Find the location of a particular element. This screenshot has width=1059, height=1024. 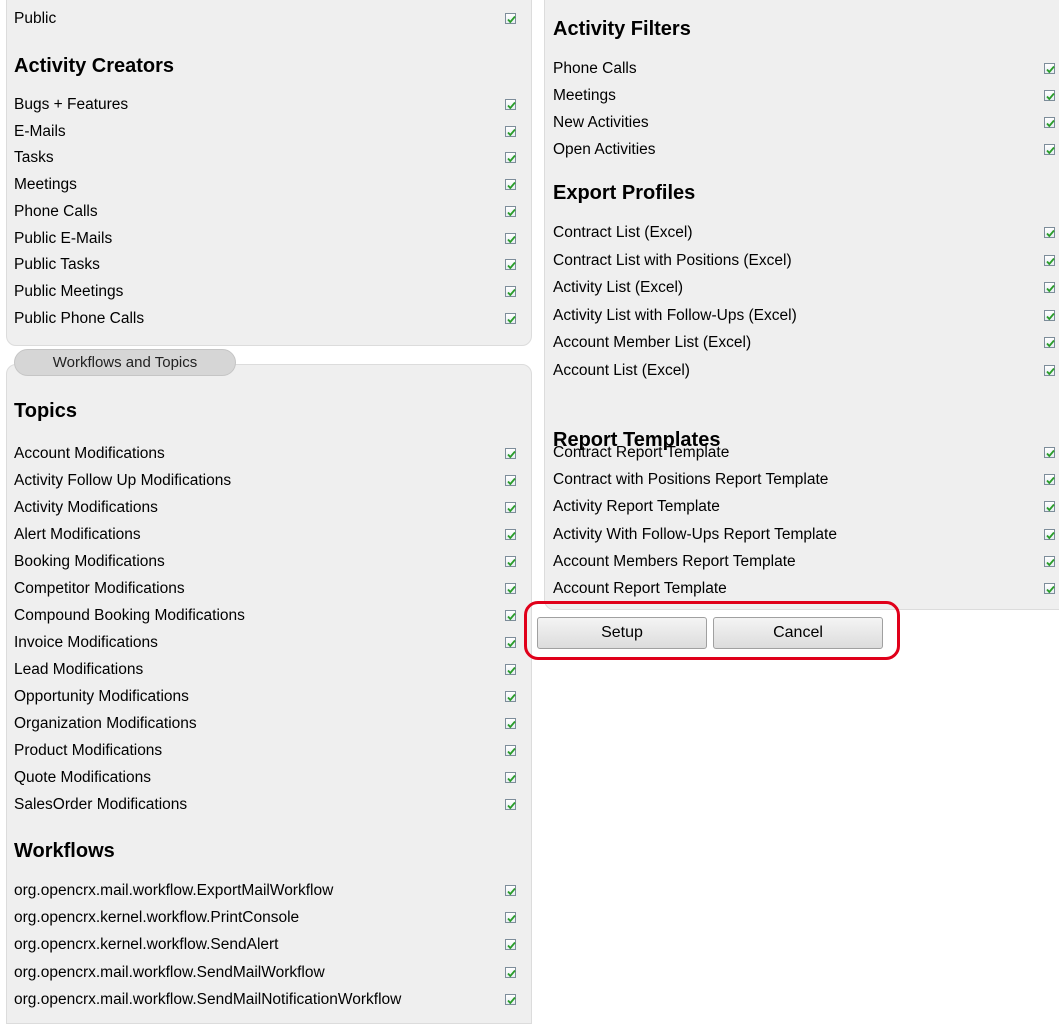

report-template-label: Account Report Template is located at coordinates (640, 588).